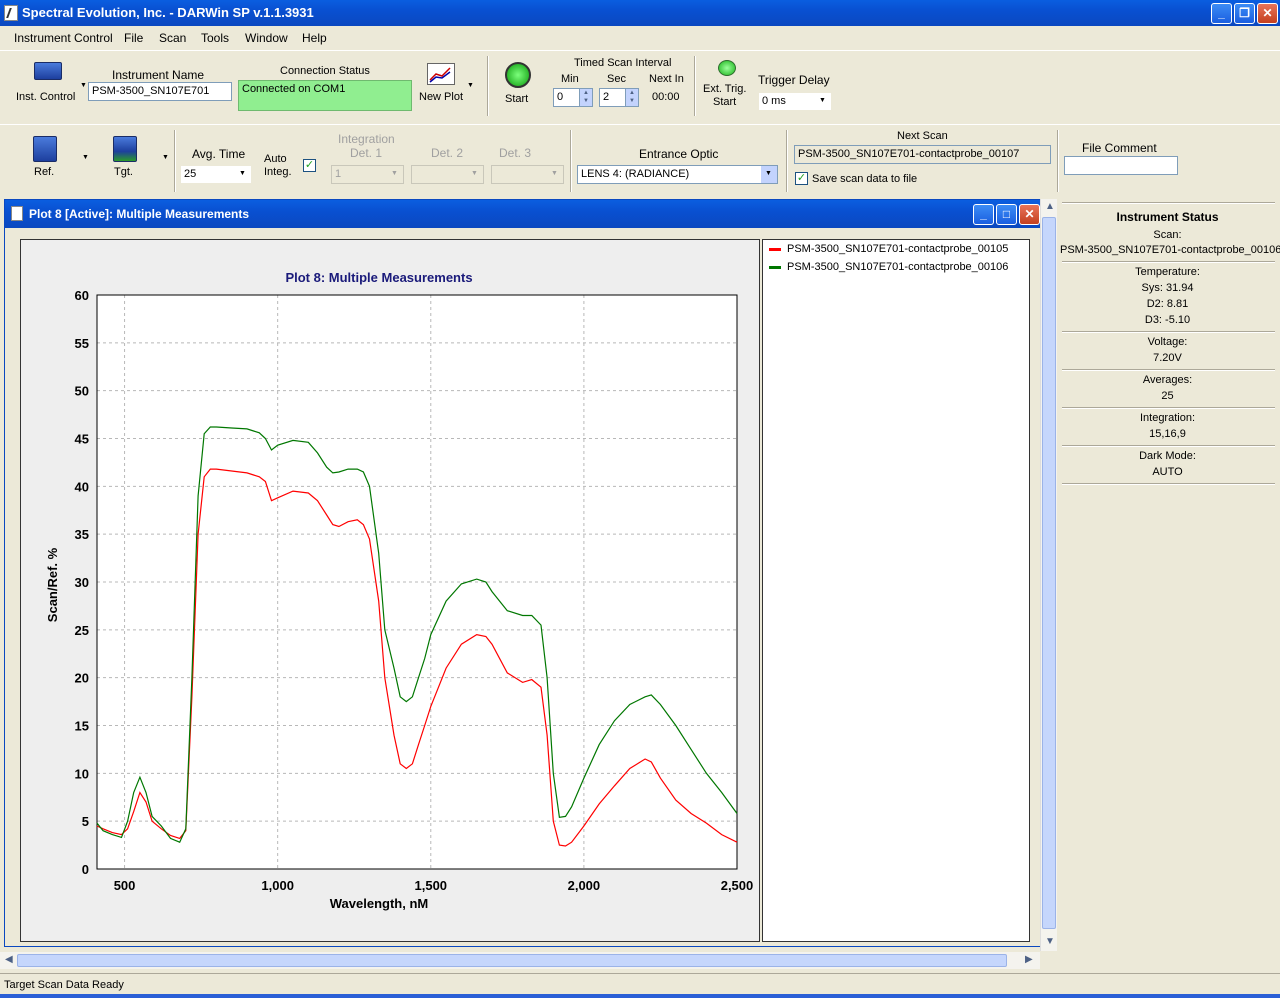 The width and height of the screenshot is (1280, 998). I want to click on vertical-scroll-thumb, so click(1049, 573).